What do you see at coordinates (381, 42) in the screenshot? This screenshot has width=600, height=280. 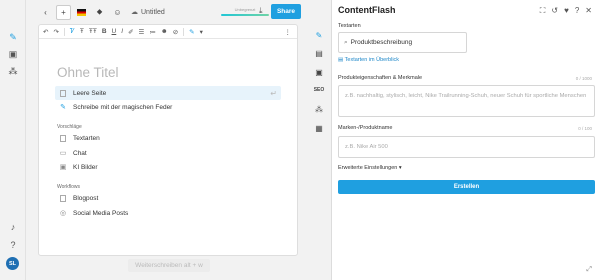 I see `textart-value: Produktbeschreibung` at bounding box center [381, 42].